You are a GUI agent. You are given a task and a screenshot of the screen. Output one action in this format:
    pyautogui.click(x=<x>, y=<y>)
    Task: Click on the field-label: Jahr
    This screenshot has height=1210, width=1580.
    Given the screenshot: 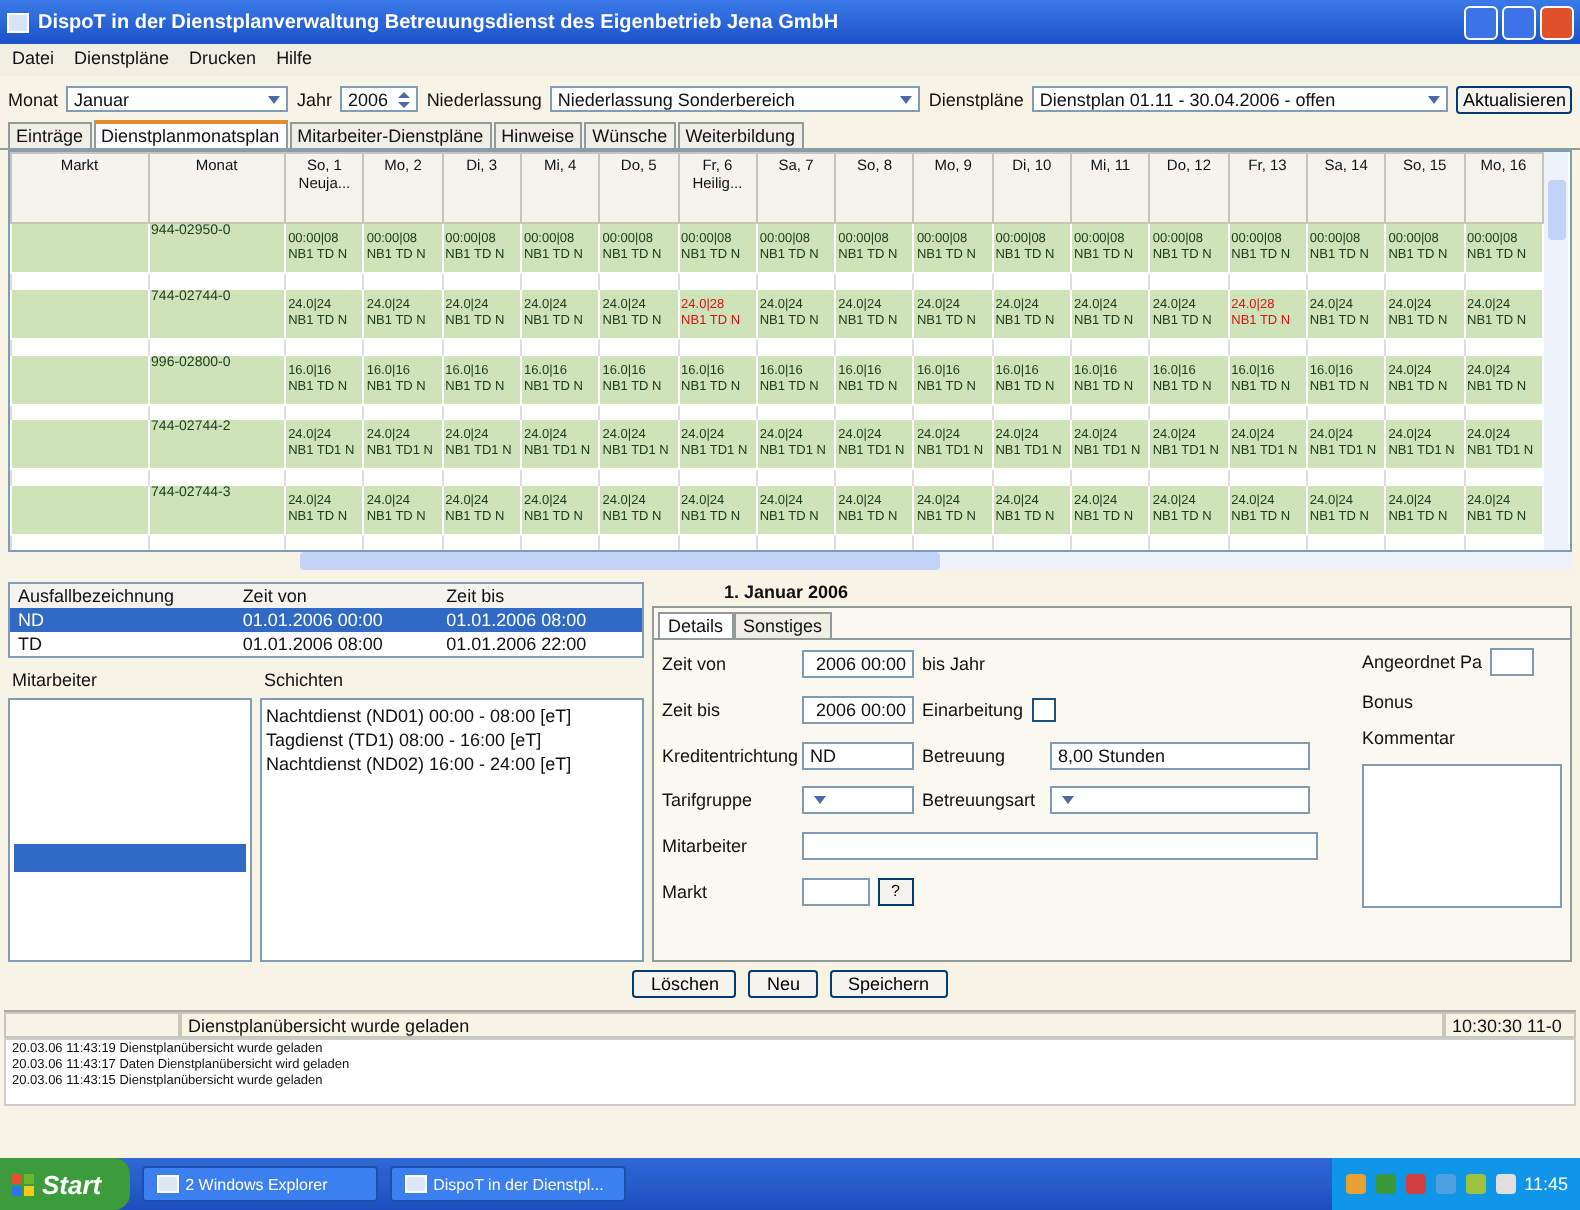 What is the action you would take?
    pyautogui.click(x=314, y=99)
    